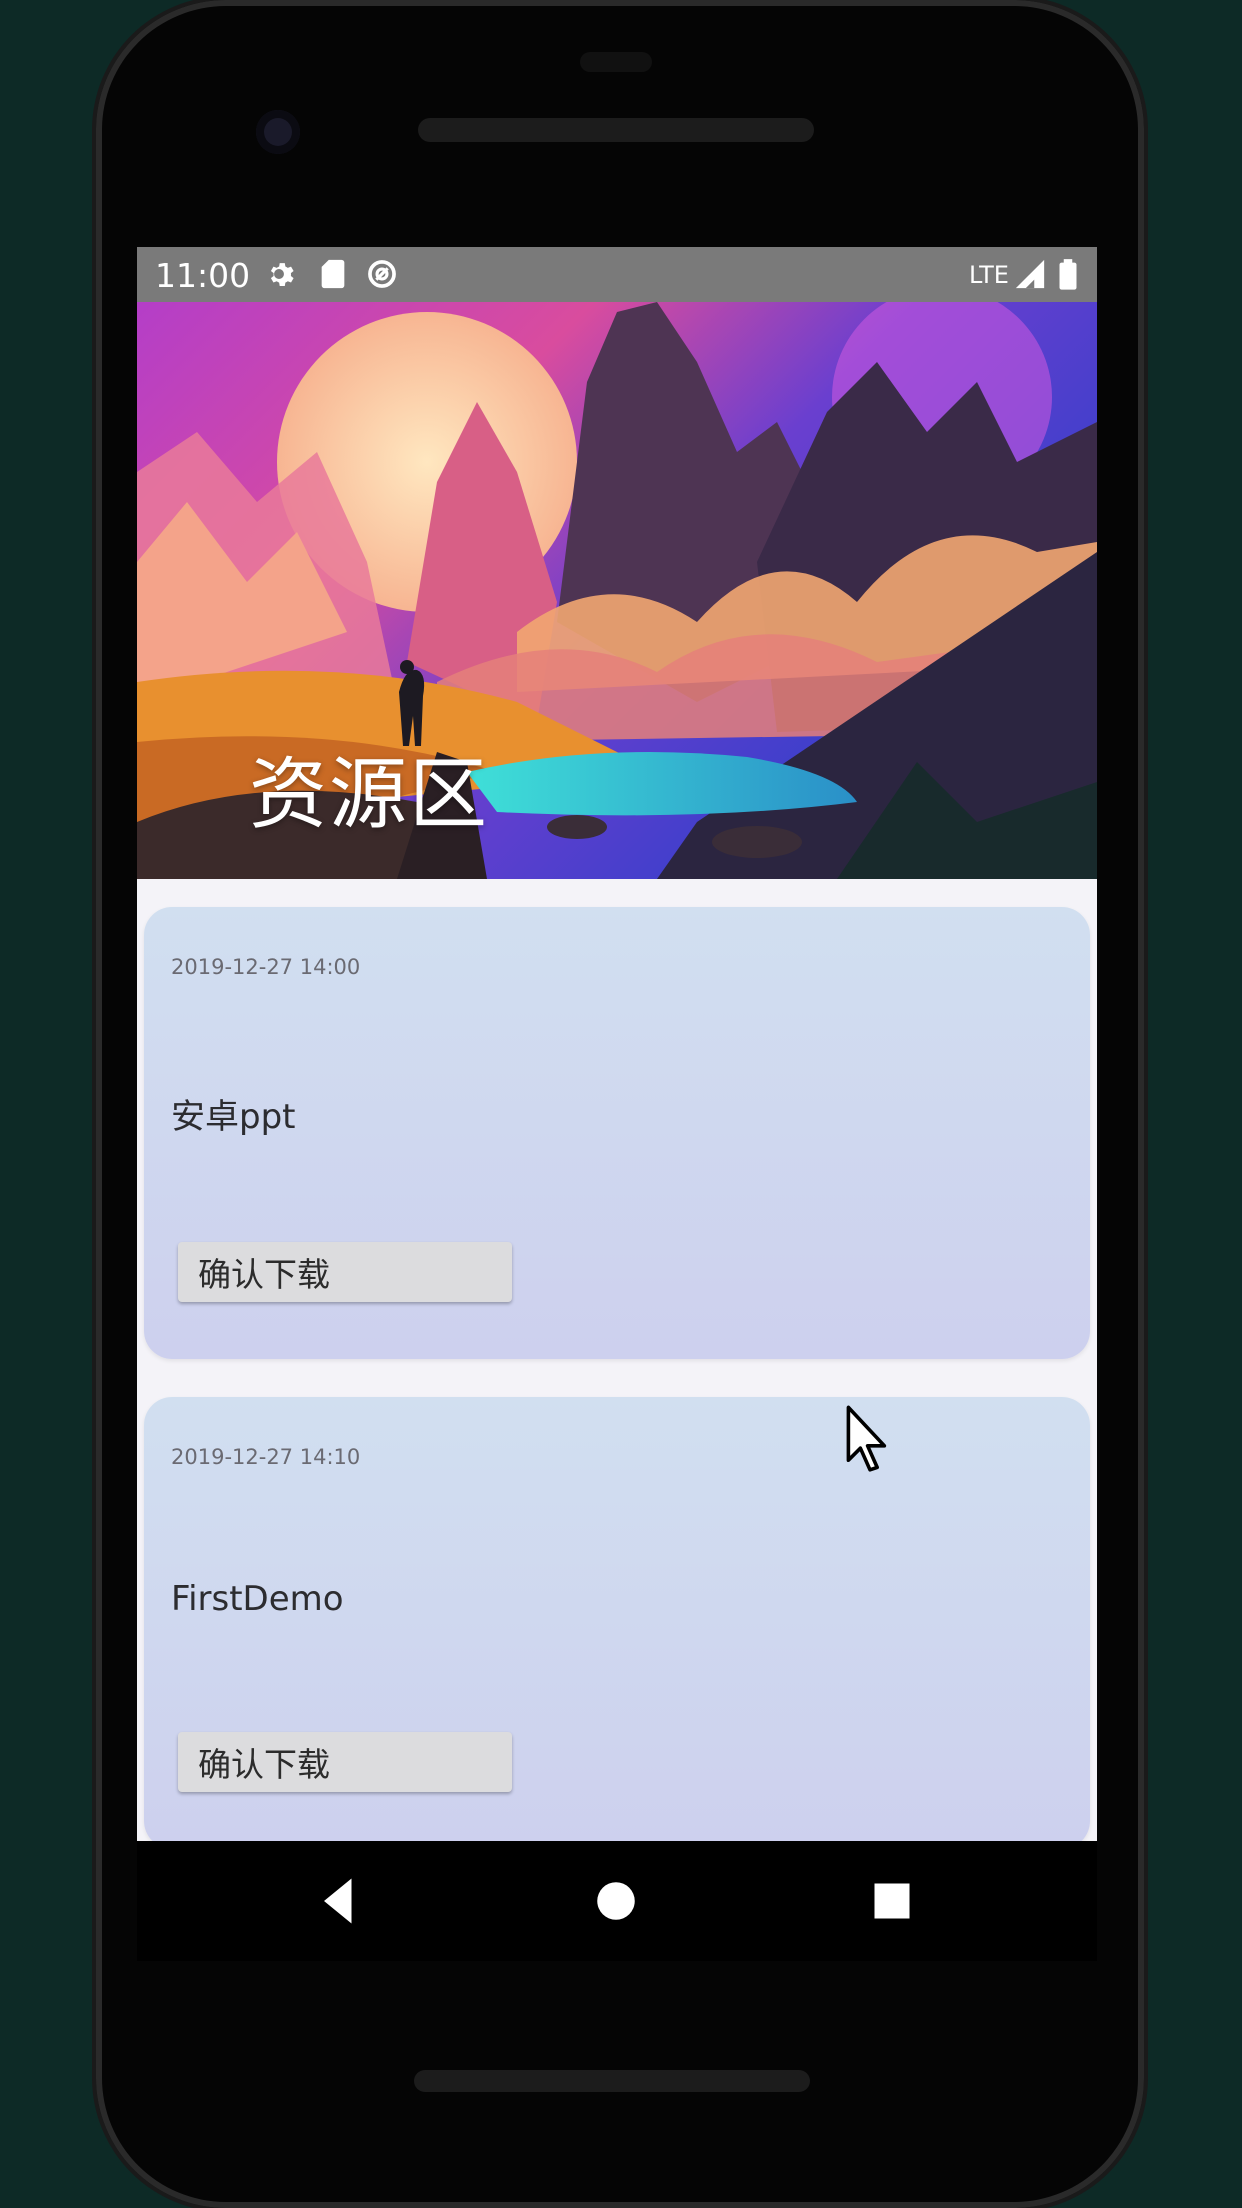 The image size is (1242, 2208). I want to click on back-icon, so click(339, 1901).